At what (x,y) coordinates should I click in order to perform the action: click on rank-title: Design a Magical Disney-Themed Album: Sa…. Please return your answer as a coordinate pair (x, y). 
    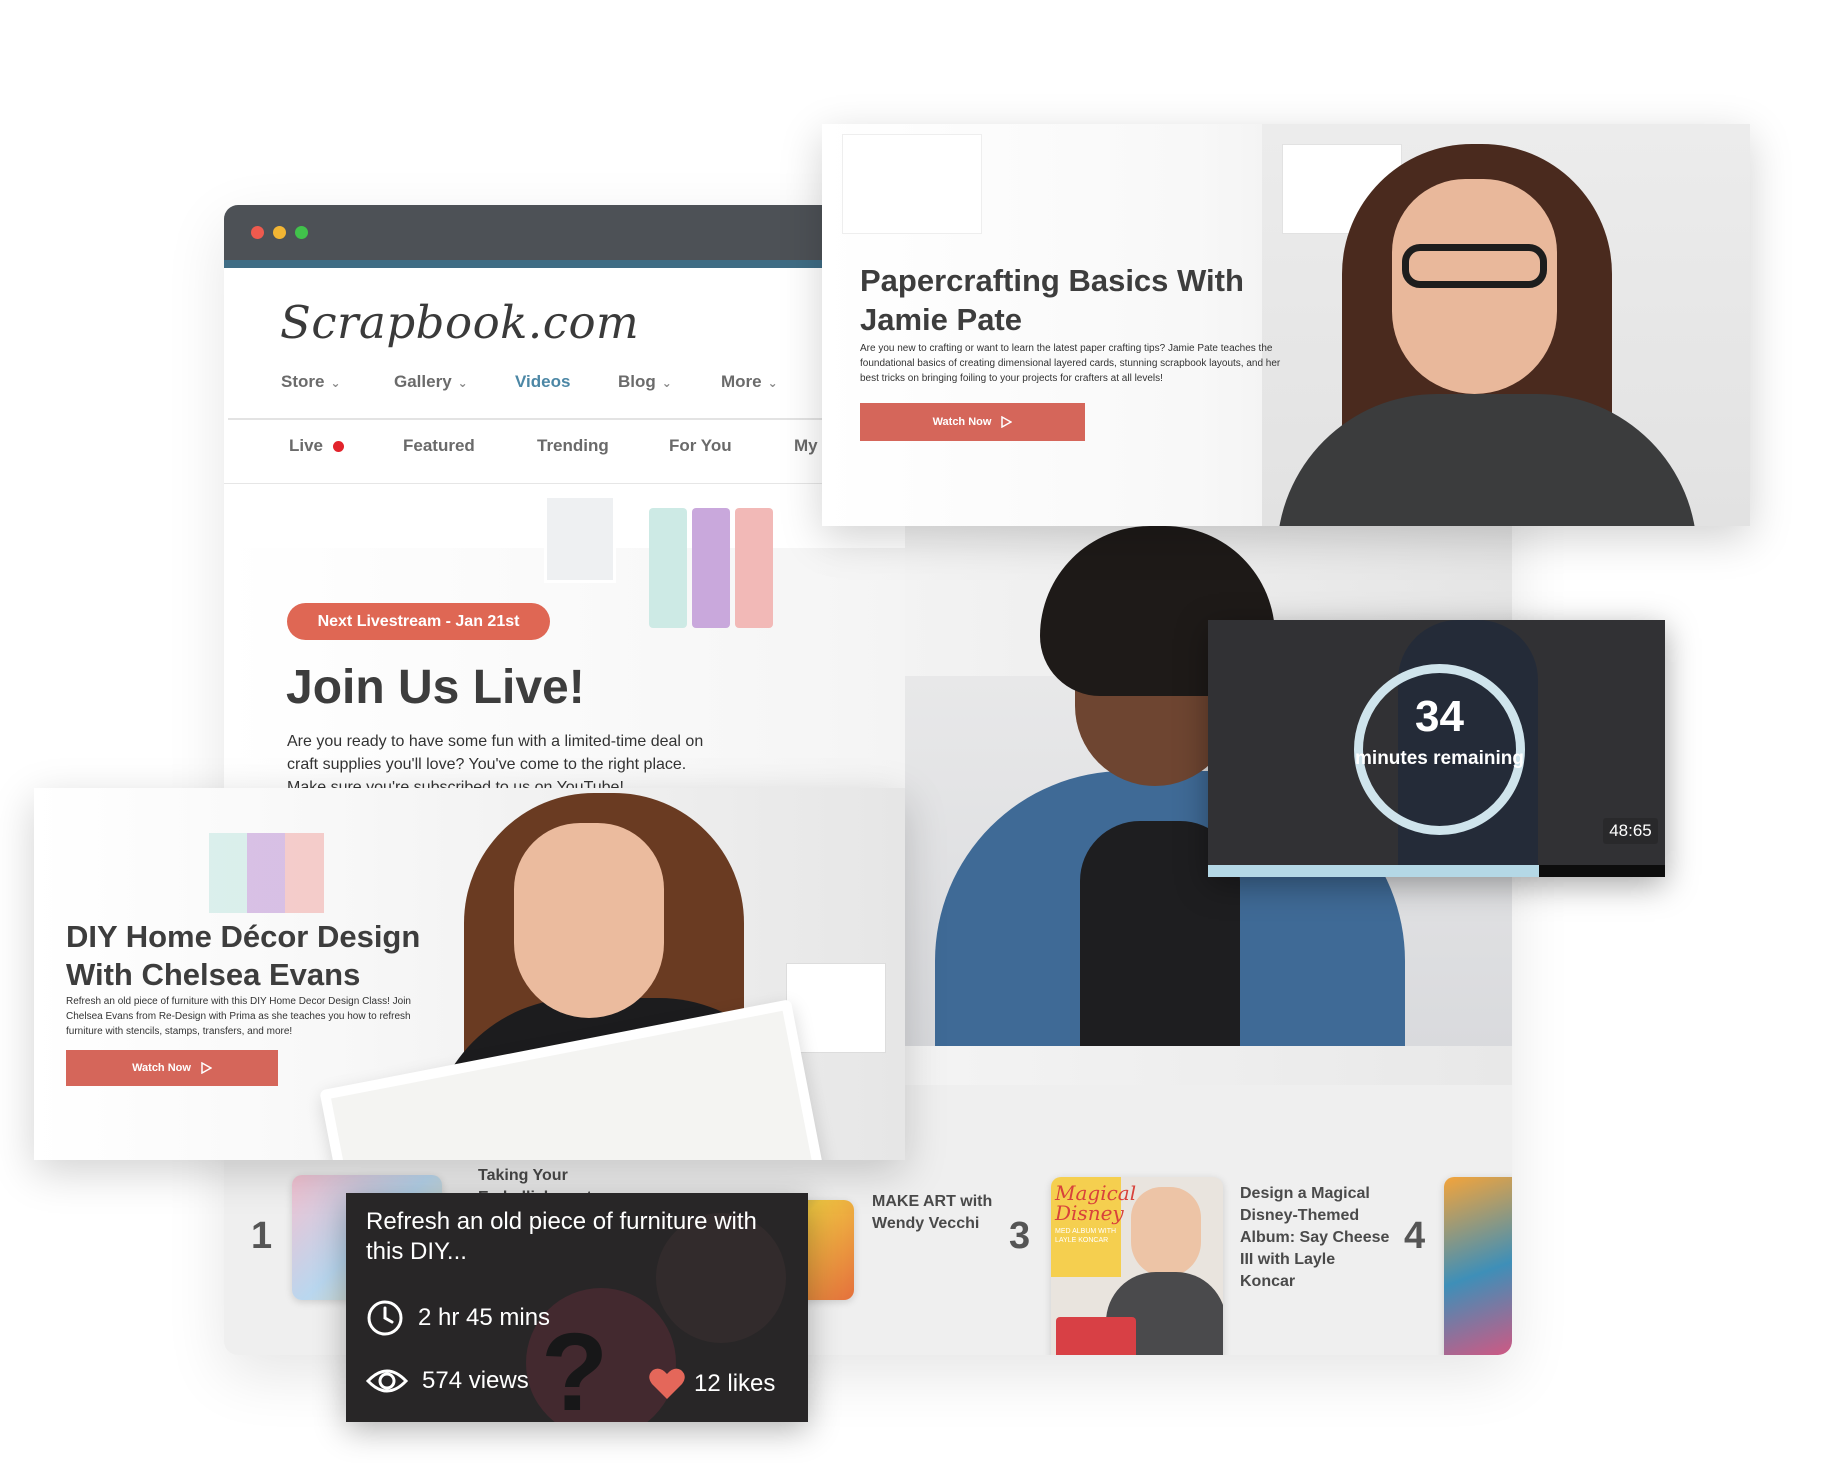
    Looking at the image, I should click on (1315, 1238).